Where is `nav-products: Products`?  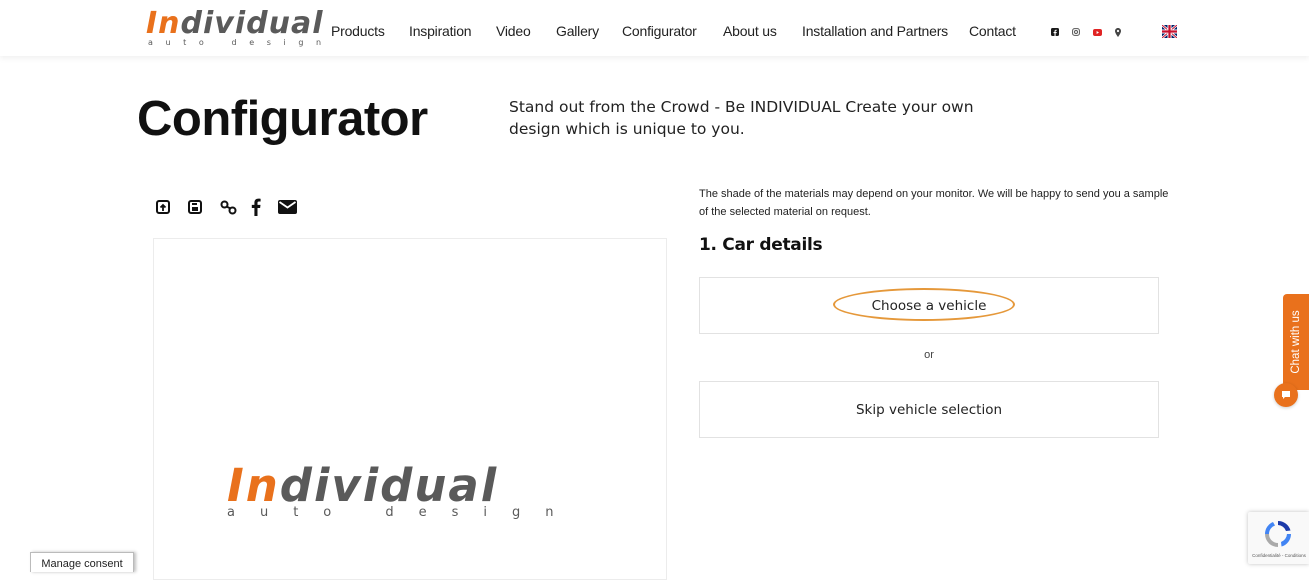 nav-products: Products is located at coordinates (358, 31).